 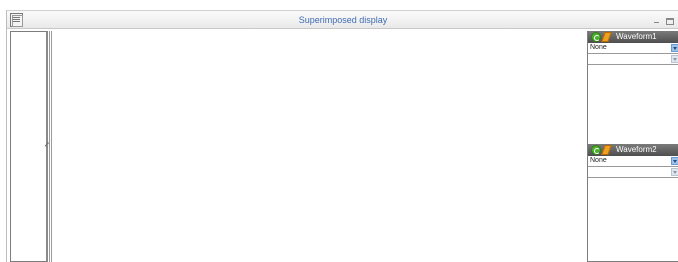 I want to click on waveform2-panel: Waveform2 None, so click(x=632, y=203).